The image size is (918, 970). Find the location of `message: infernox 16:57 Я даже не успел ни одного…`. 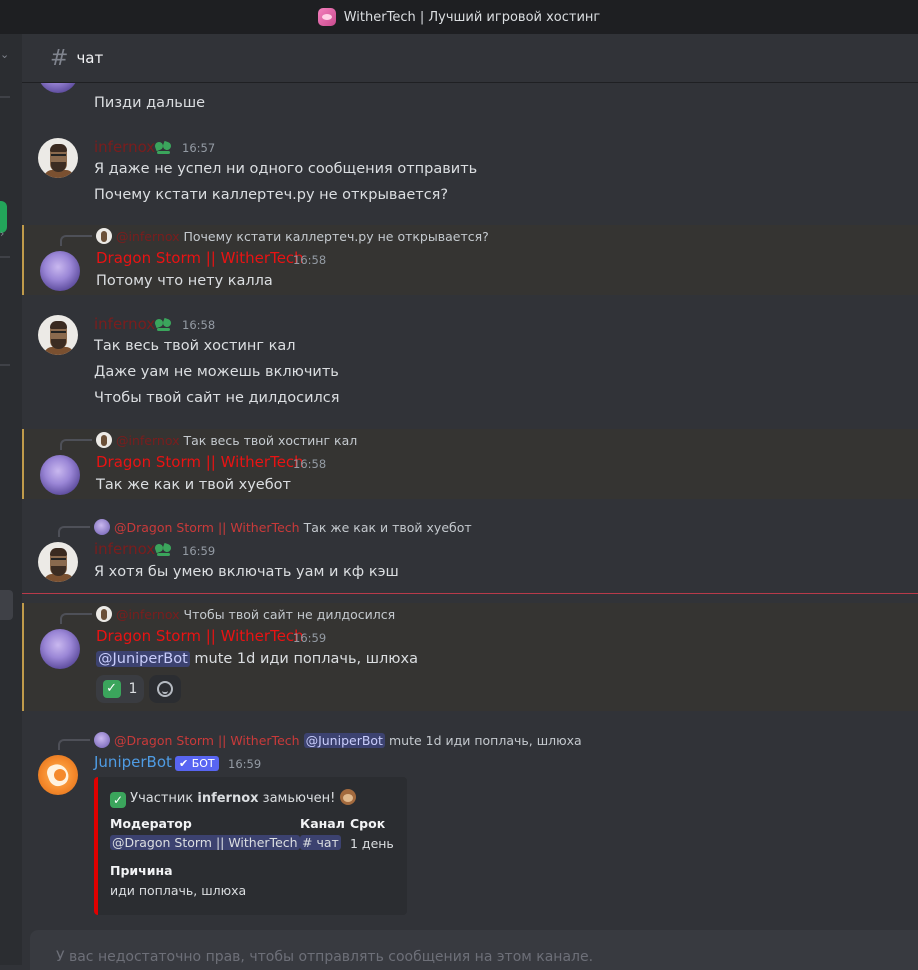

message: infernox 16:57 Я даже не успел ни одного… is located at coordinates (470, 170).